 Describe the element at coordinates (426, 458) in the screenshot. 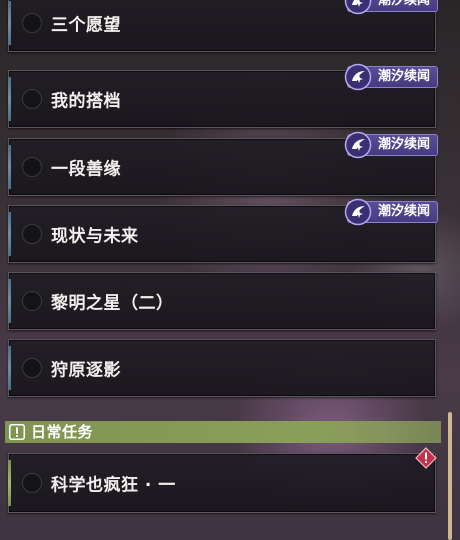

I see `diamond-alert-icon` at that location.